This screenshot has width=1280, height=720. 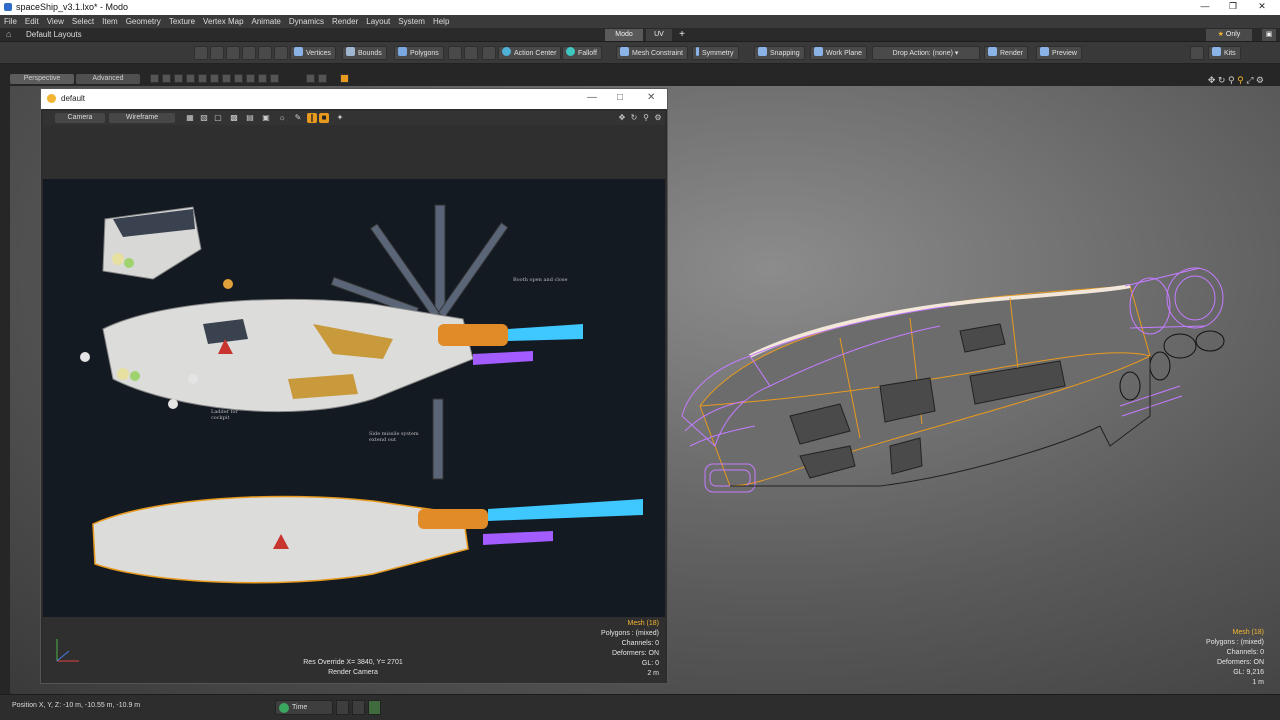 What do you see at coordinates (1269, 35) in the screenshot?
I see `panel-toggle-icon: ▣` at bounding box center [1269, 35].